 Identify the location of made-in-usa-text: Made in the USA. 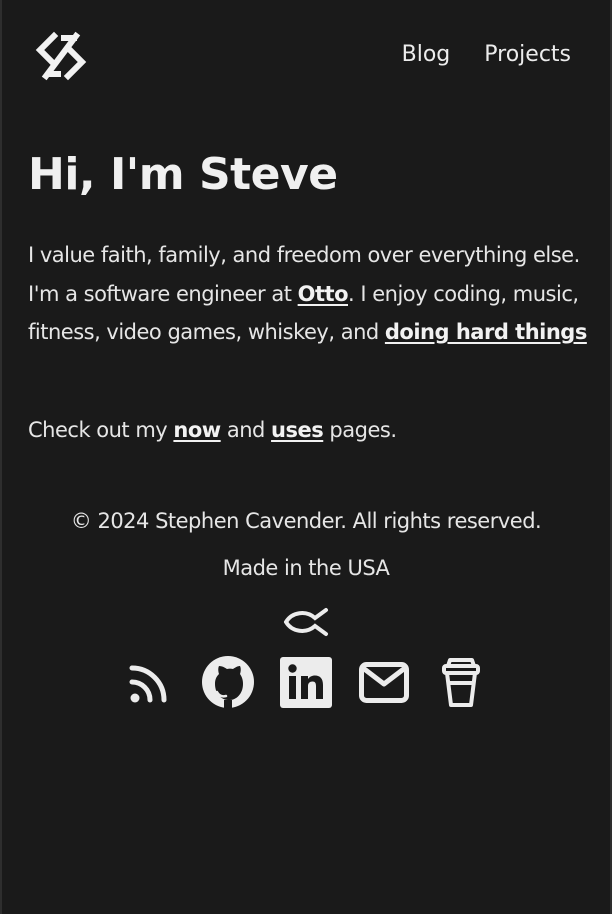
(306, 568).